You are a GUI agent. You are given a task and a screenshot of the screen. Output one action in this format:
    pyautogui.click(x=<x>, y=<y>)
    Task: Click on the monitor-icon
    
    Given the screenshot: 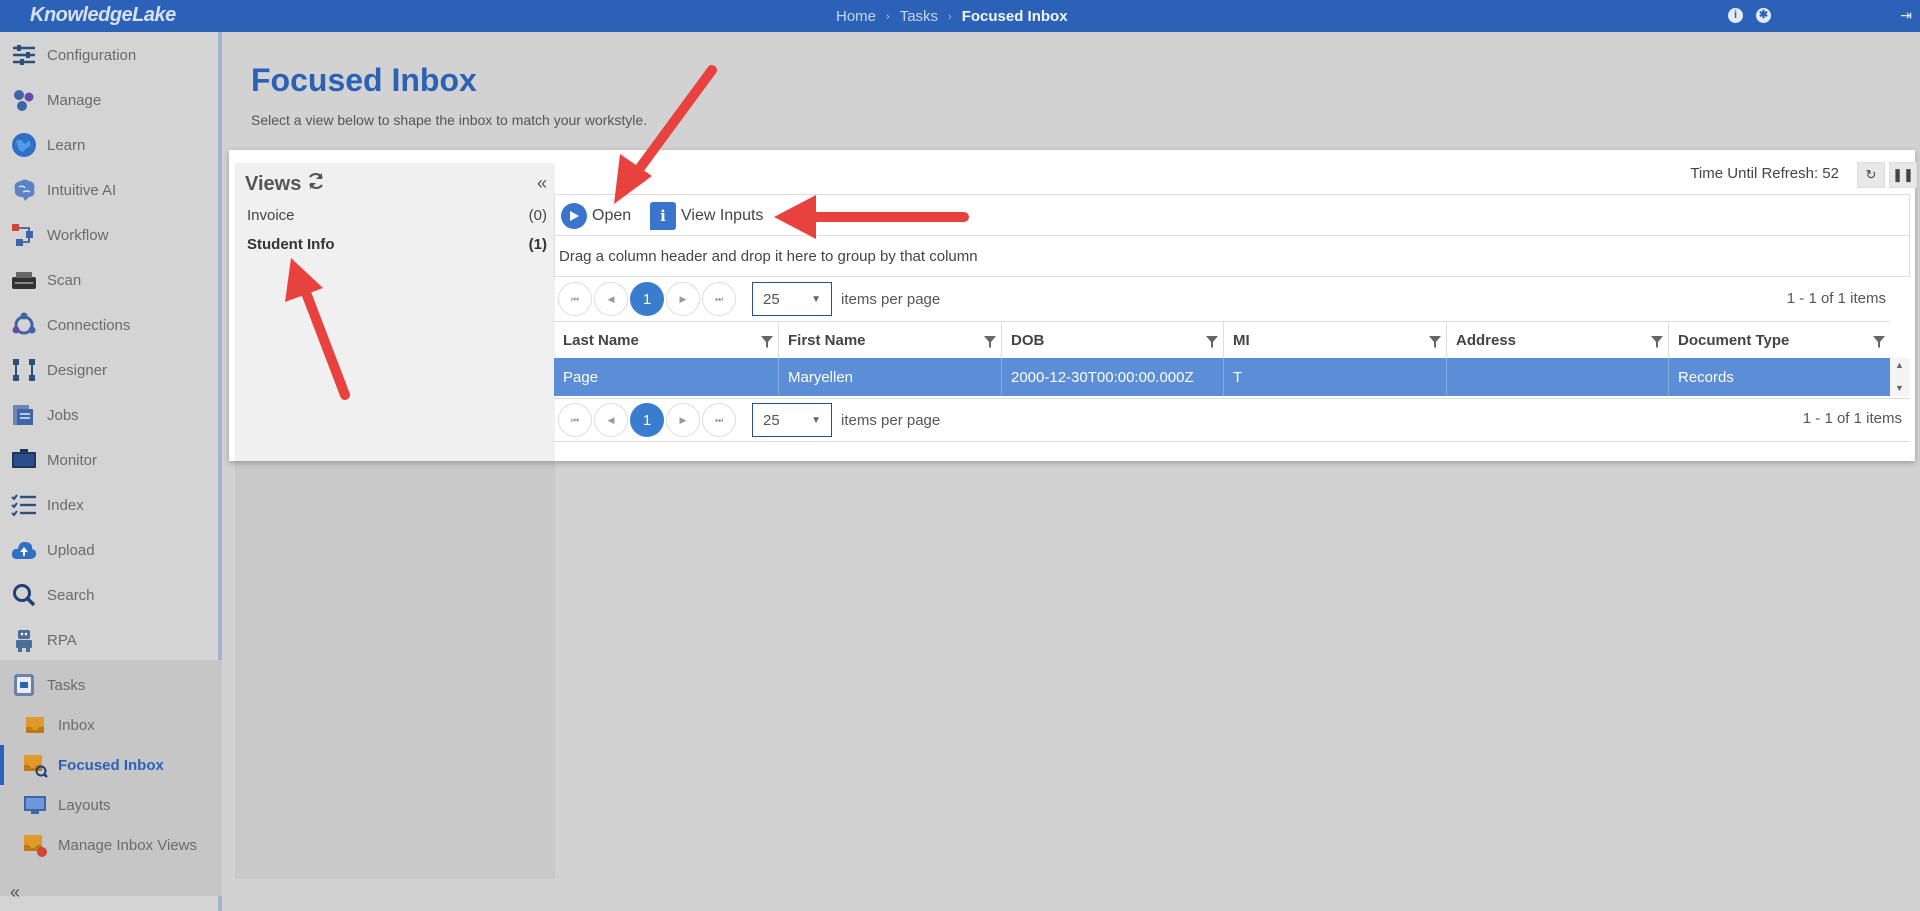 What is the action you would take?
    pyautogui.click(x=24, y=460)
    